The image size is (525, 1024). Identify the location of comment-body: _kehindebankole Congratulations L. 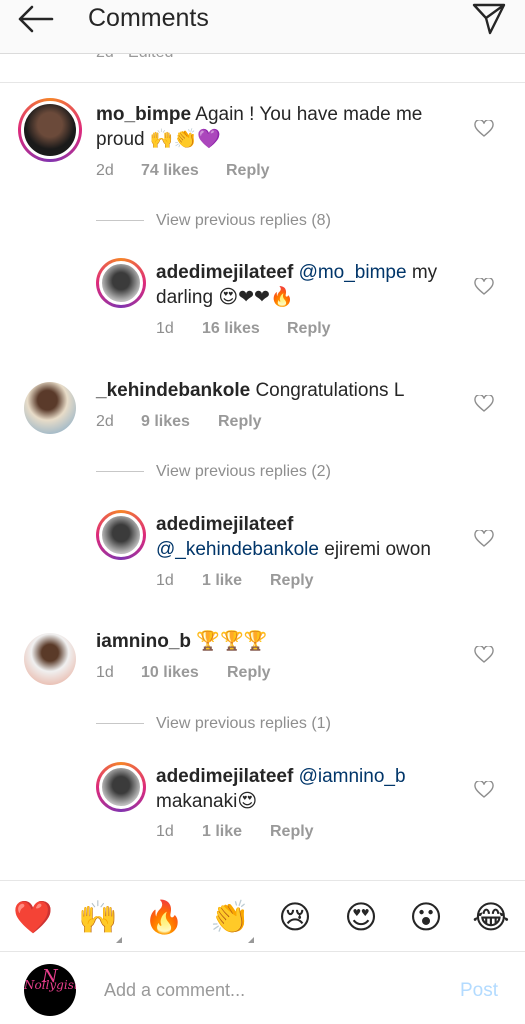
(276, 390).